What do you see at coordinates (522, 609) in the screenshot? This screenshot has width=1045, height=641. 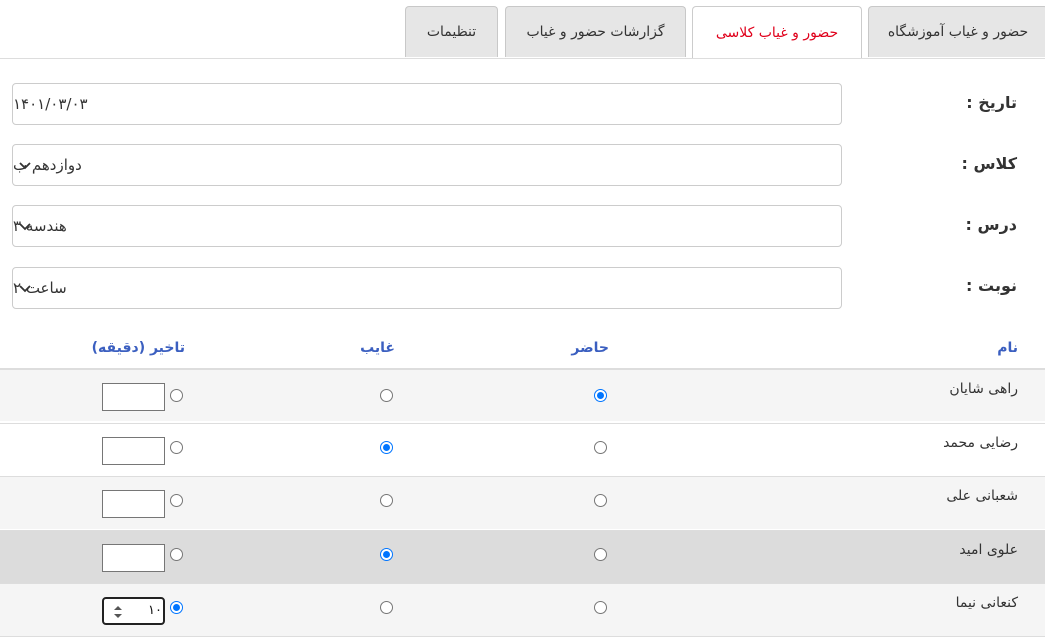 I see `table-row: کنعانی نیما ۱۰` at bounding box center [522, 609].